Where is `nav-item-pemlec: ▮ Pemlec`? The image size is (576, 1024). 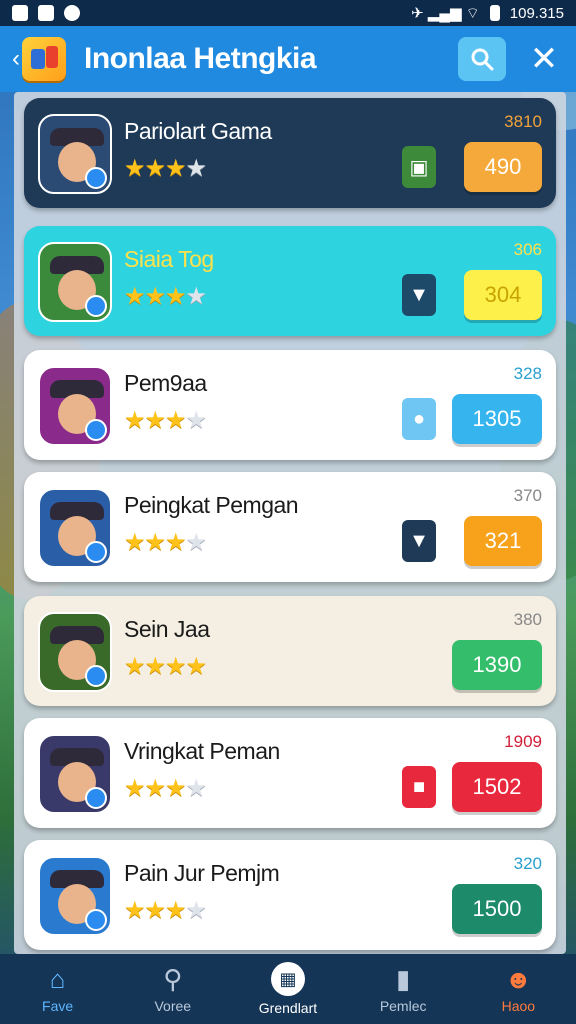
nav-item-pemlec: ▮ Pemlec is located at coordinates (403, 989).